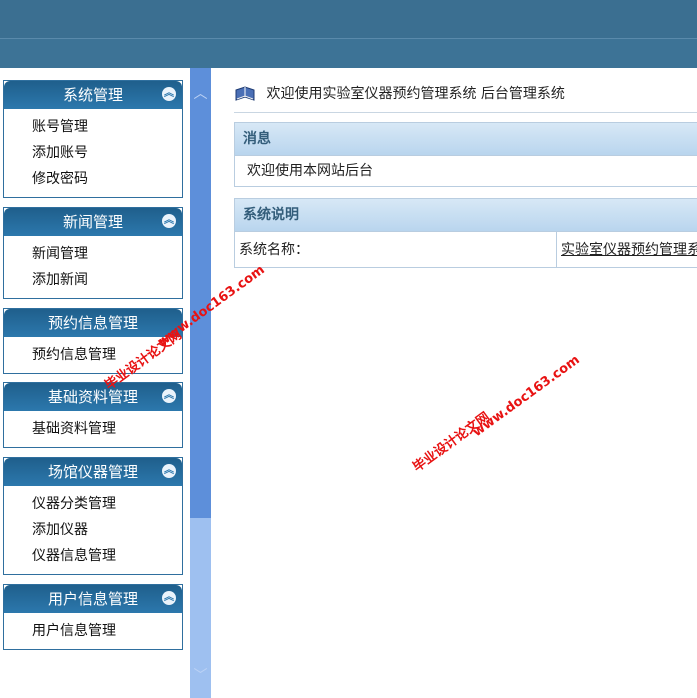 Image resolution: width=697 pixels, height=698 pixels. I want to click on menu-item-instrument-info: 仪器信息管理, so click(93, 556).